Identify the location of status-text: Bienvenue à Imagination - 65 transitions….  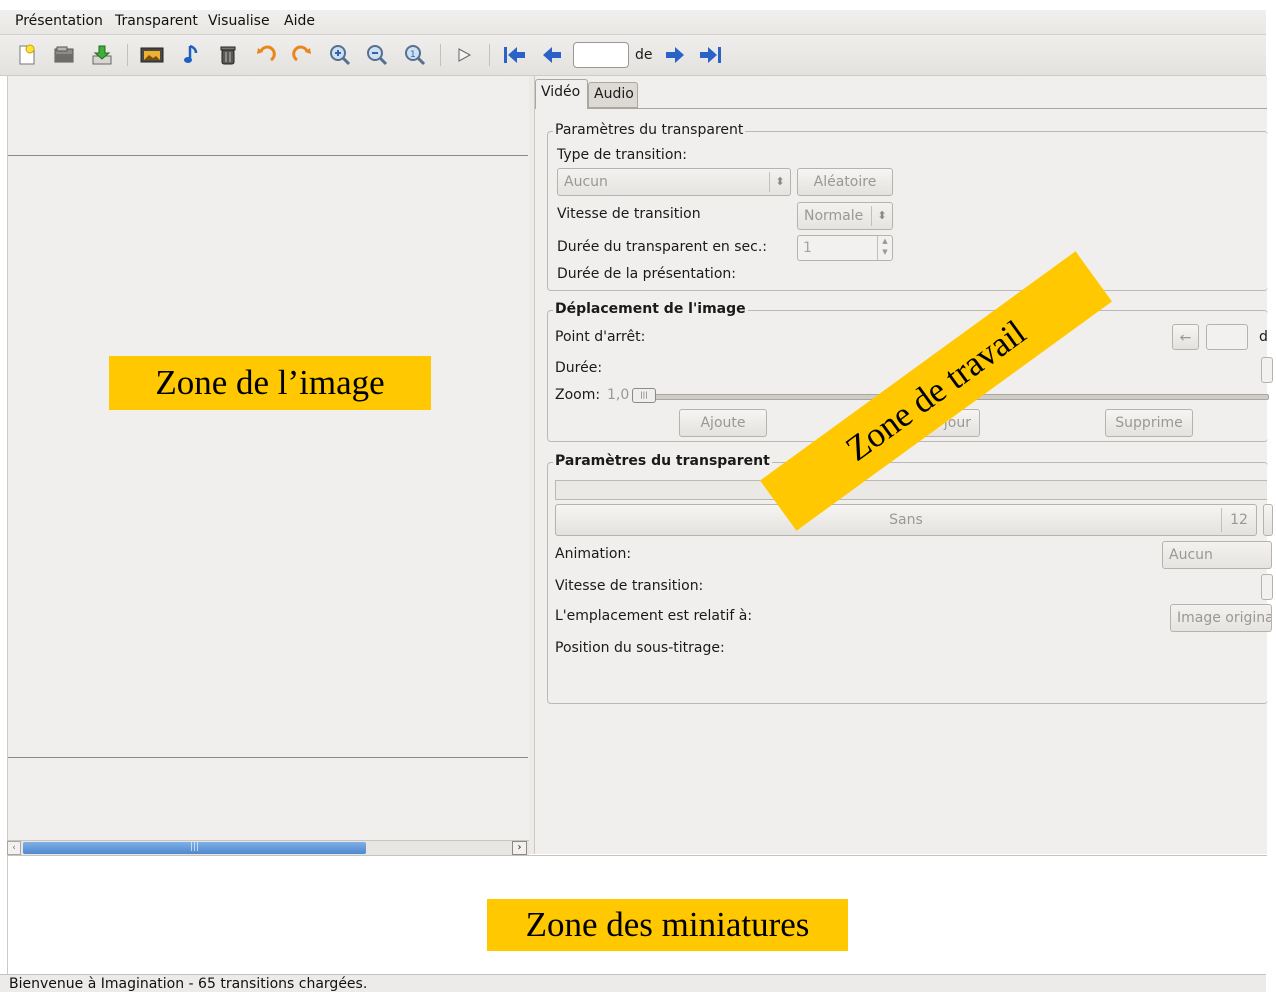
(188, 984).